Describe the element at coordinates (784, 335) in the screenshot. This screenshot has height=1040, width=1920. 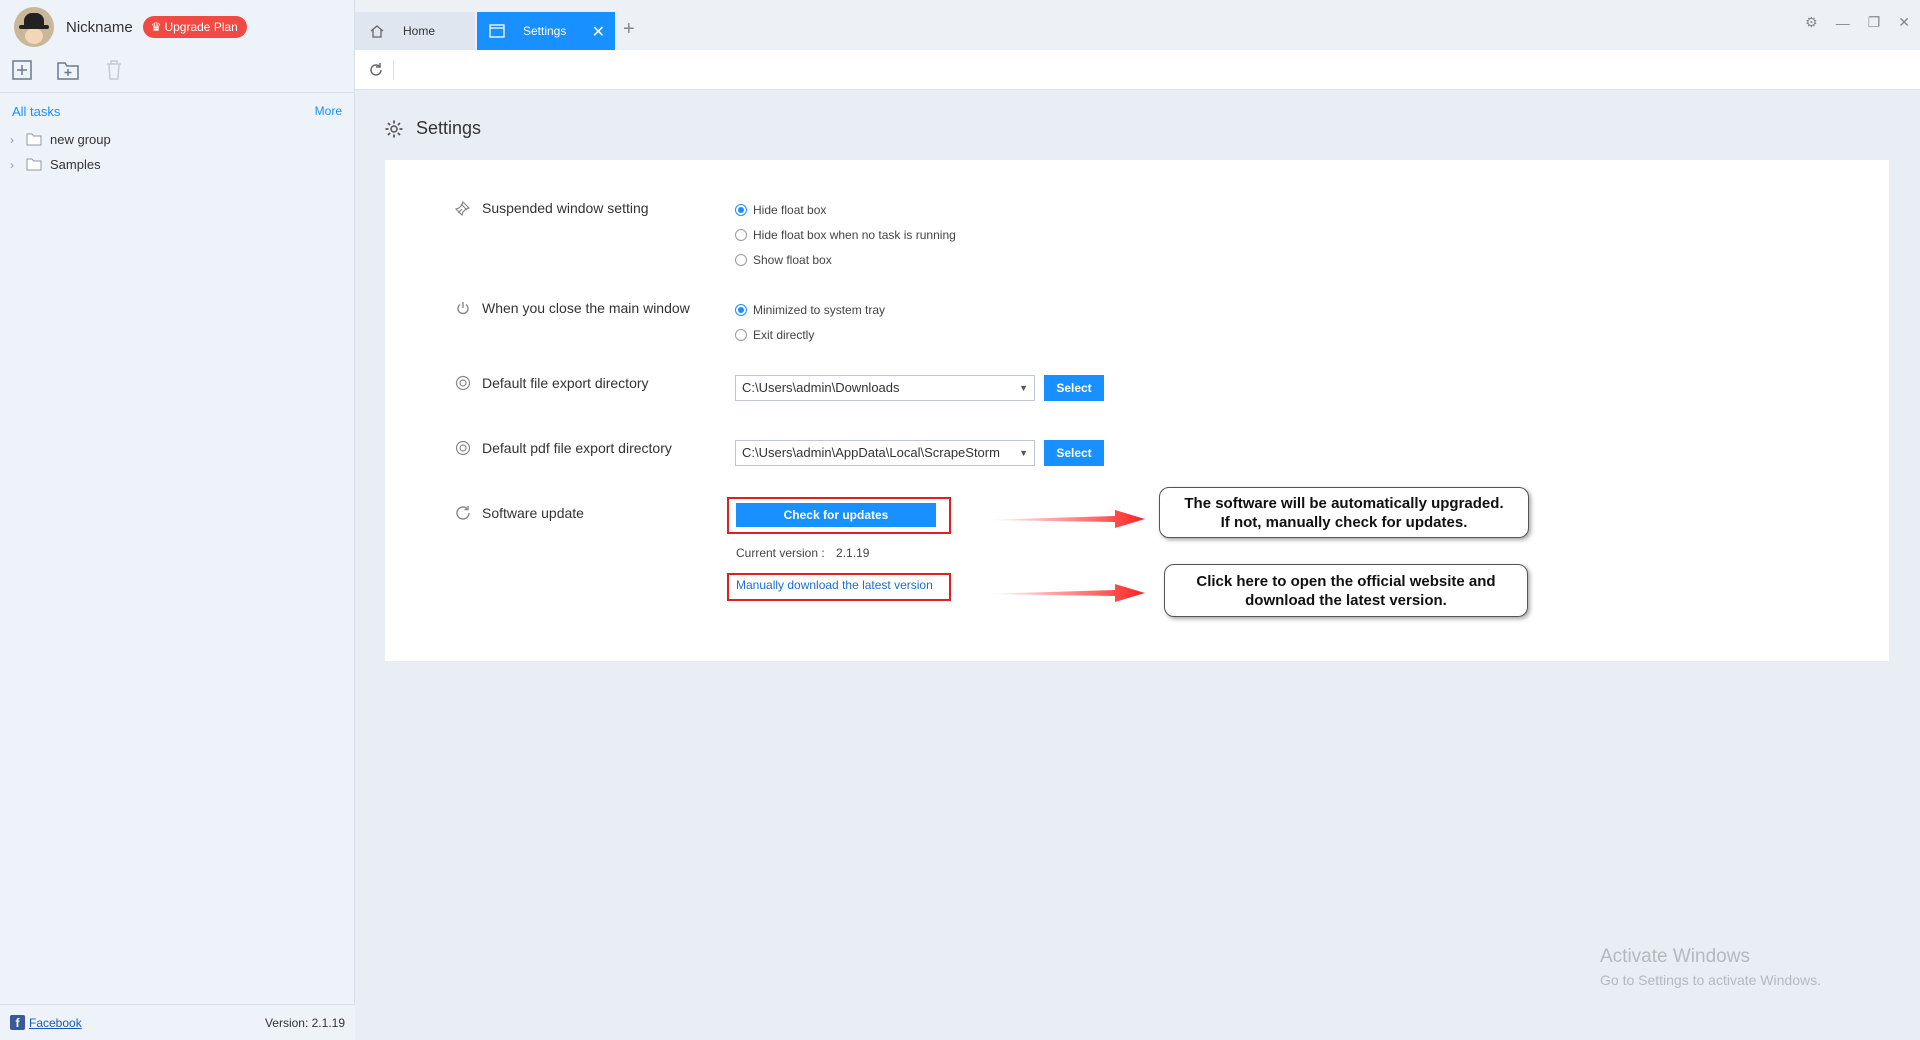
I see `radio-label: Exit directly` at that location.